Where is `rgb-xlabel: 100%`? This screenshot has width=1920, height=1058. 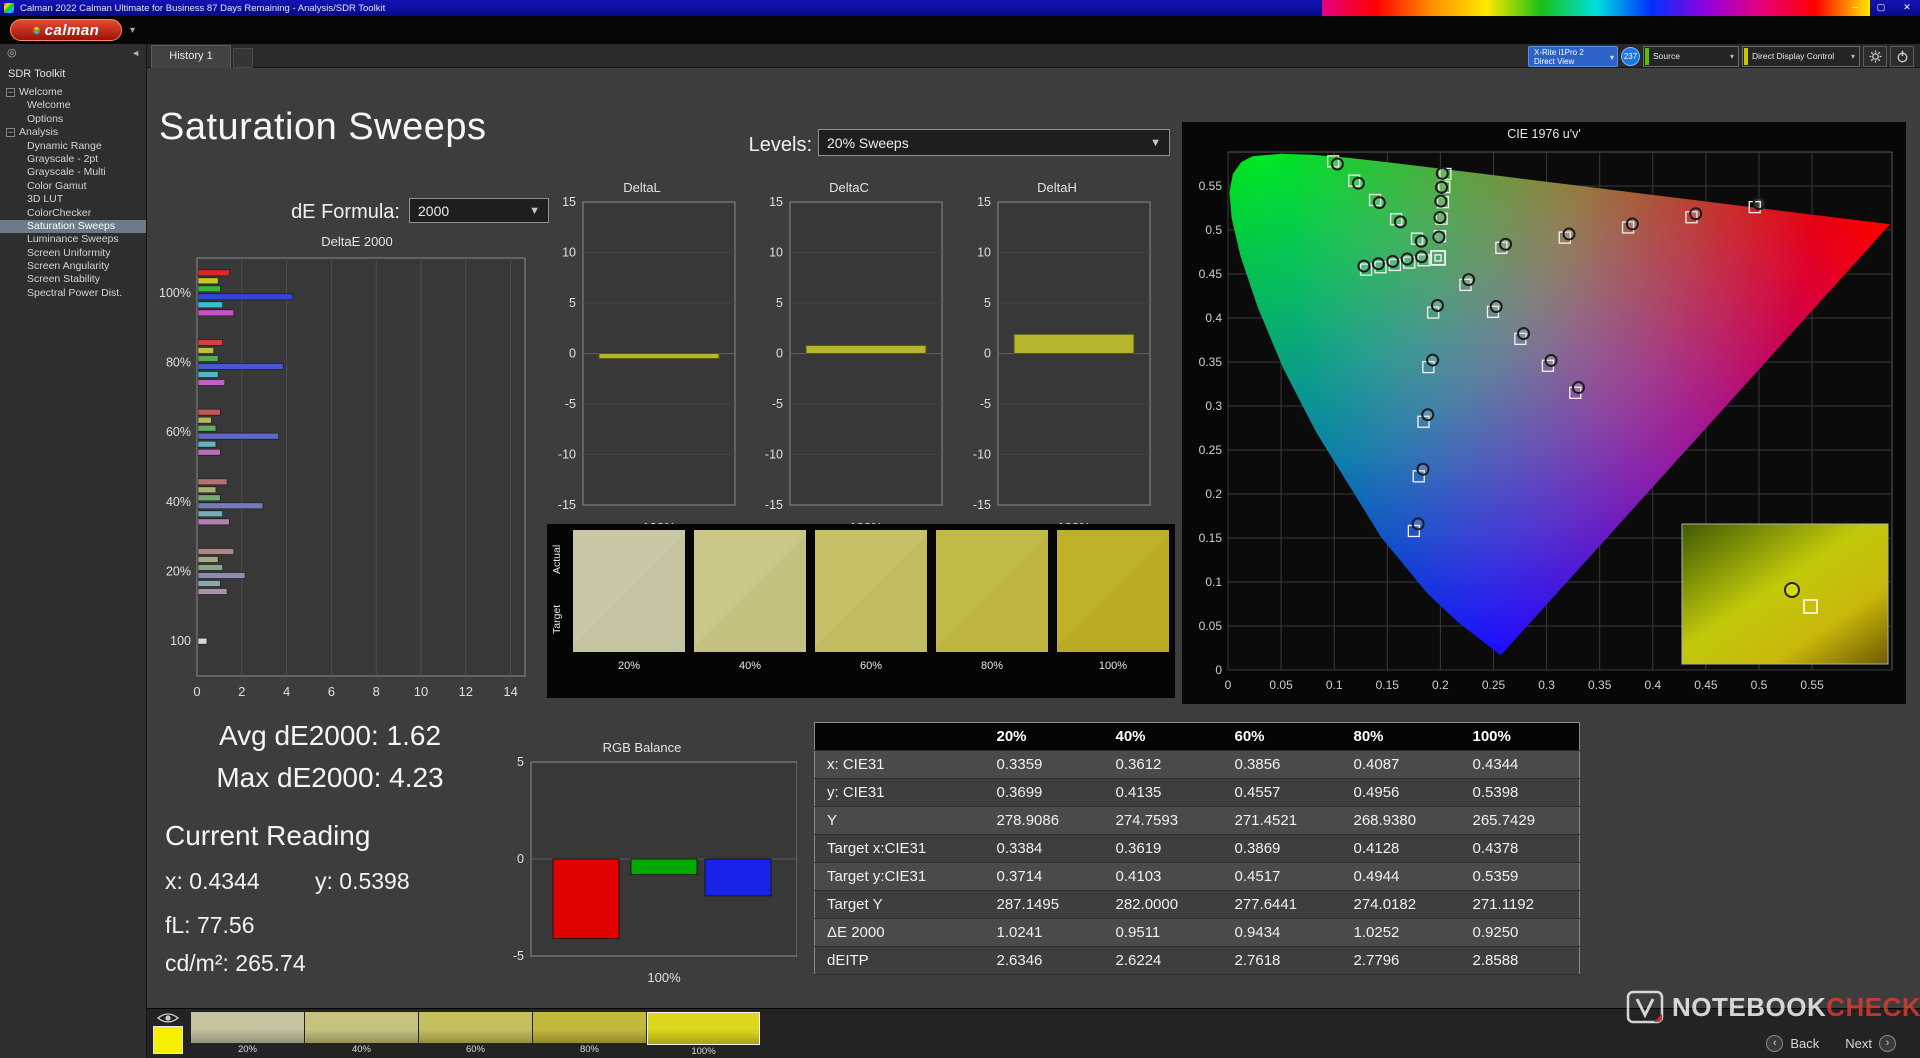 rgb-xlabel: 100% is located at coordinates (664, 977).